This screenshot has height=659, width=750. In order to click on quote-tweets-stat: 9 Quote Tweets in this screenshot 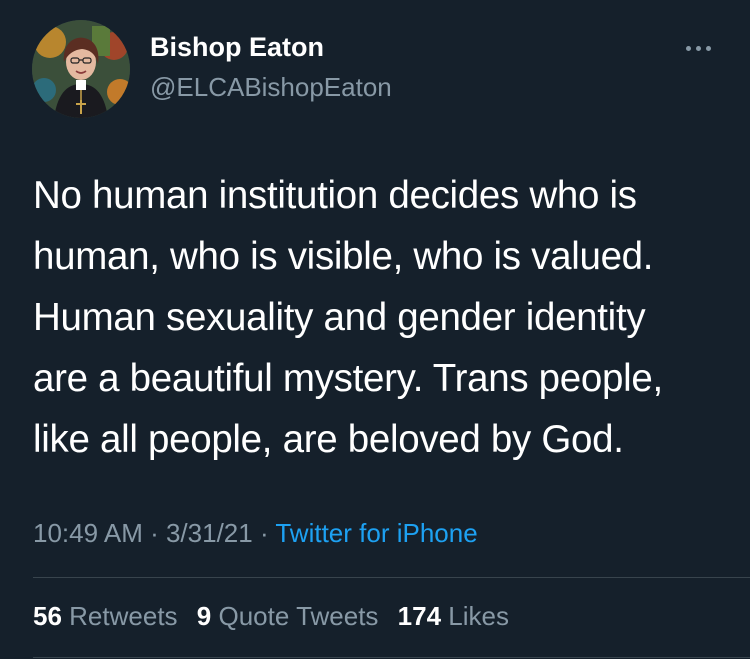, I will do `click(288, 616)`.